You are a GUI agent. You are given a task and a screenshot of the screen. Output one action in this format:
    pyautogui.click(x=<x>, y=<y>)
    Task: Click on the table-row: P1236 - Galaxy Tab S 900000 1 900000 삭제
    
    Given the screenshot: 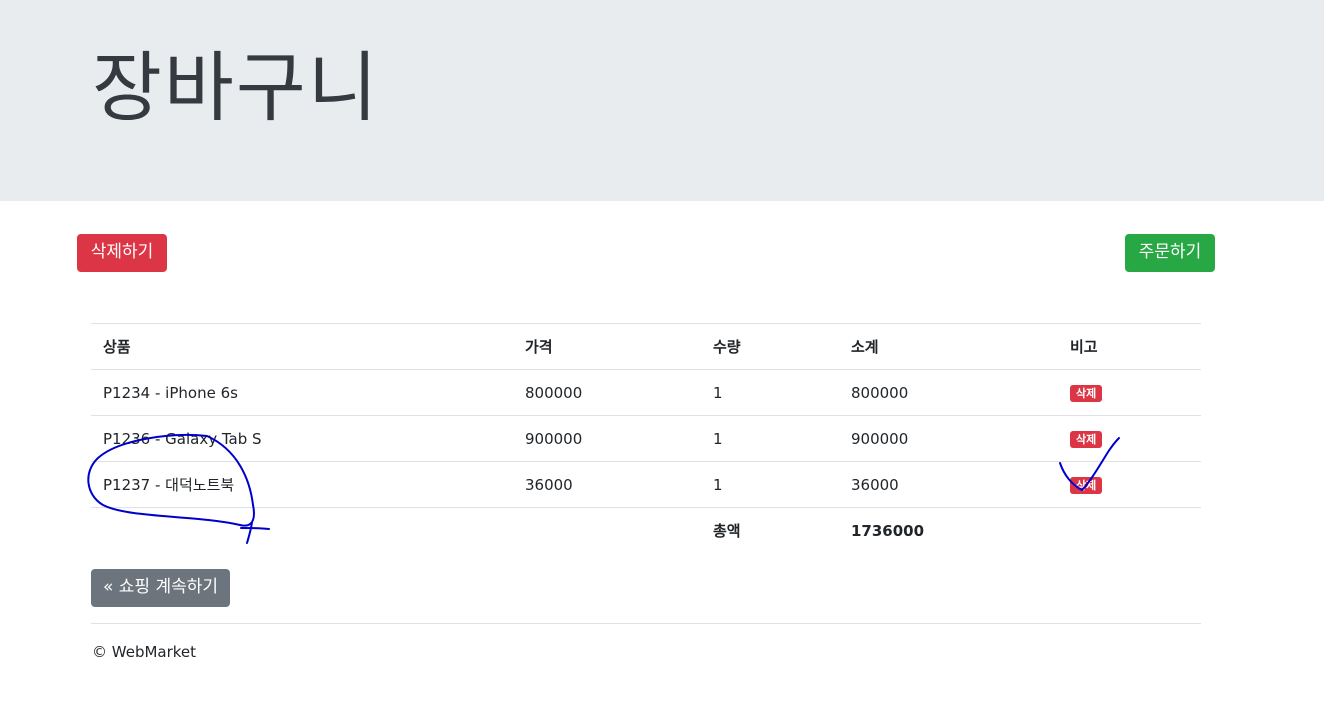 What is the action you would take?
    pyautogui.click(x=646, y=438)
    